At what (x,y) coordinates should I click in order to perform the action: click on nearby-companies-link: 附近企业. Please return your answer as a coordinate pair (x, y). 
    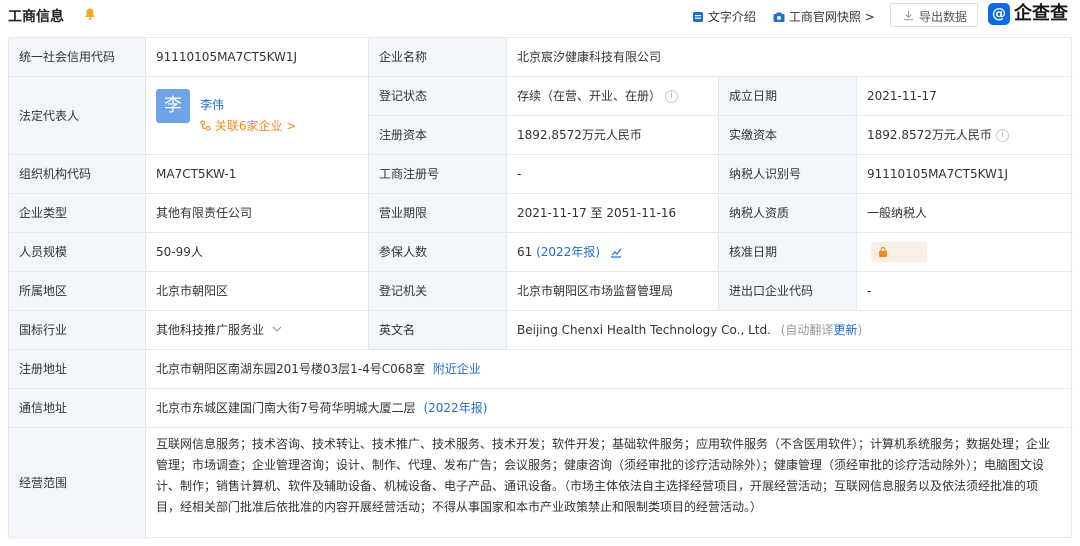
    Looking at the image, I should click on (457, 369).